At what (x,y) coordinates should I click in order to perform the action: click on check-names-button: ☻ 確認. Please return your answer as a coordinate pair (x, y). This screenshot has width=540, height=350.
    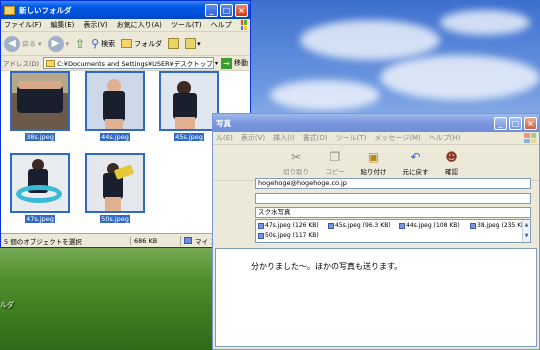
    Looking at the image, I should click on (452, 163).